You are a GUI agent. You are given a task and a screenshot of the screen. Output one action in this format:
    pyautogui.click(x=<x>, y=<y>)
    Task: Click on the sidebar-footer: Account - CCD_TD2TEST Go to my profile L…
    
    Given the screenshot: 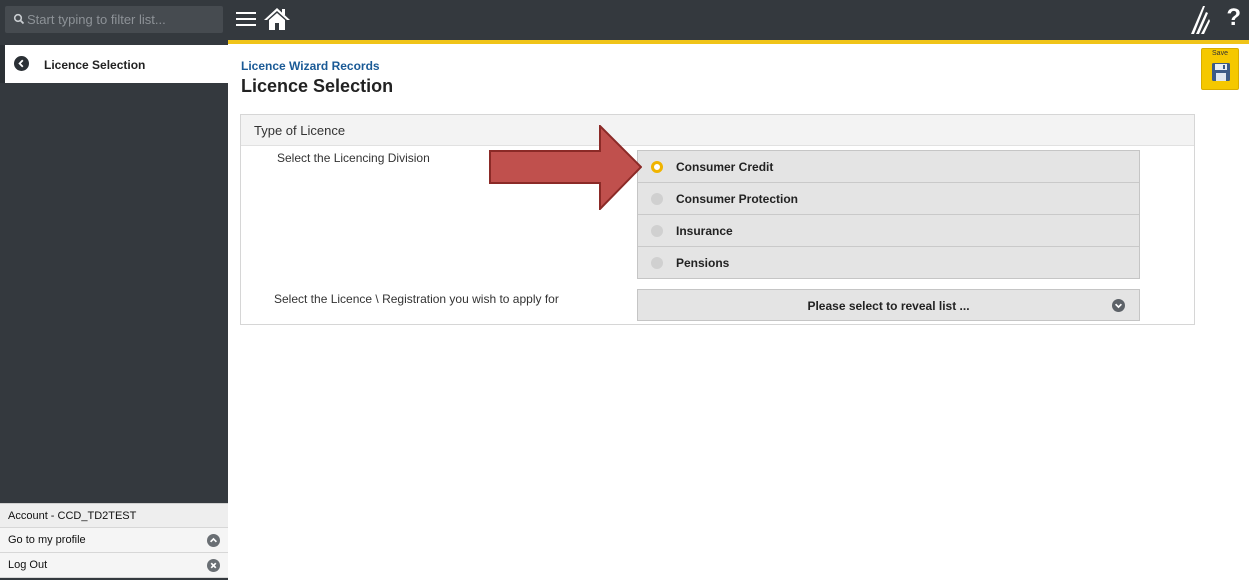 What is the action you would take?
    pyautogui.click(x=114, y=540)
    